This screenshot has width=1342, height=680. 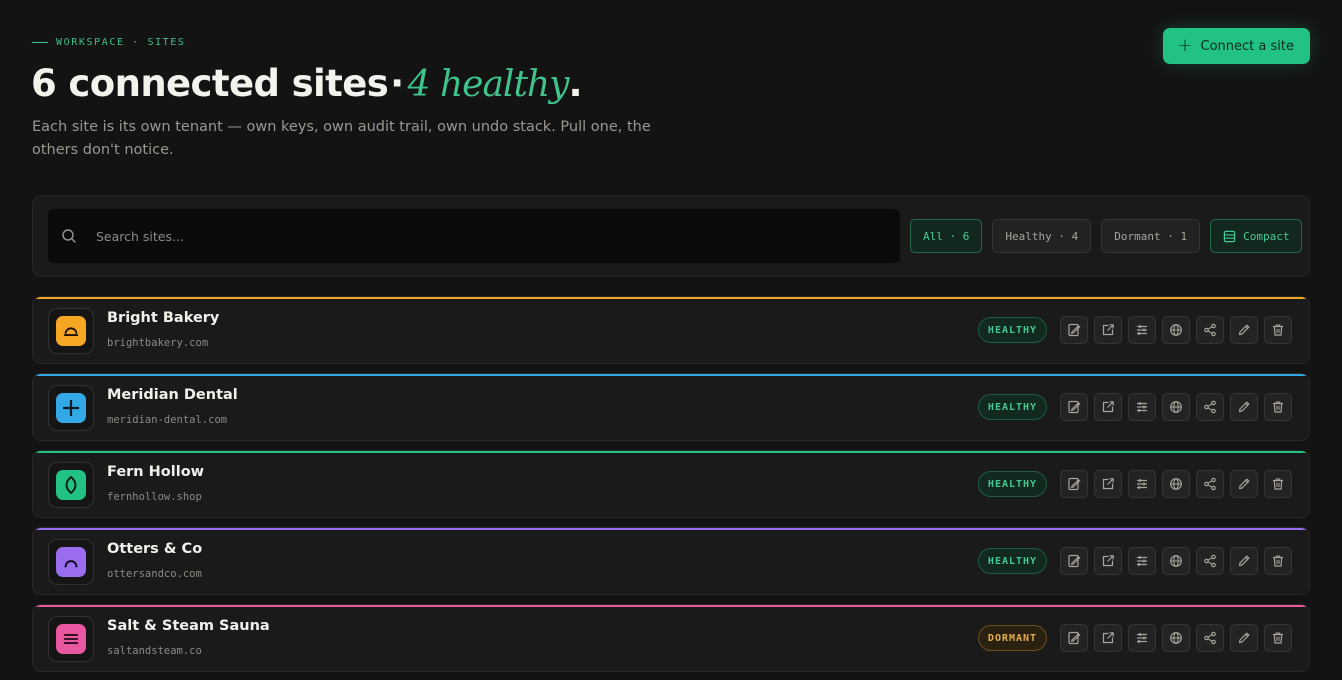 I want to click on filter-dormant-label: Dormant · 1, so click(x=1151, y=236).